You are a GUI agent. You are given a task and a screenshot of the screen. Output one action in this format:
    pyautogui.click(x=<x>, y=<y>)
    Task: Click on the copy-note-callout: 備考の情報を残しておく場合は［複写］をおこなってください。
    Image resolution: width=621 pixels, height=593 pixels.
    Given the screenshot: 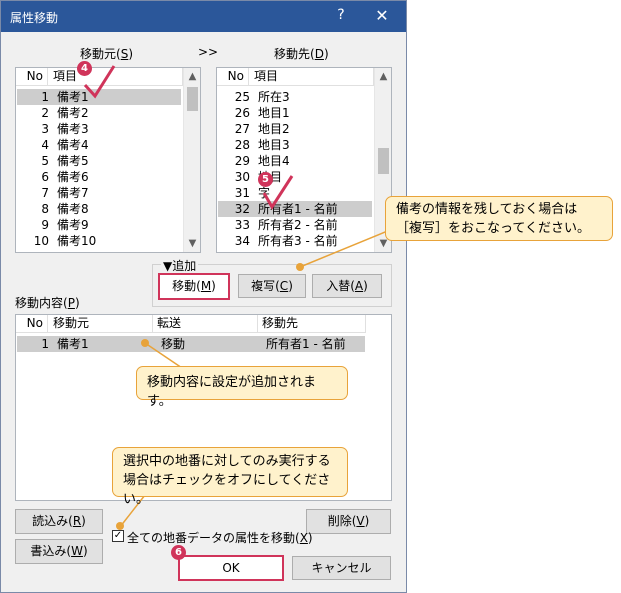 What is the action you would take?
    pyautogui.click(x=499, y=218)
    